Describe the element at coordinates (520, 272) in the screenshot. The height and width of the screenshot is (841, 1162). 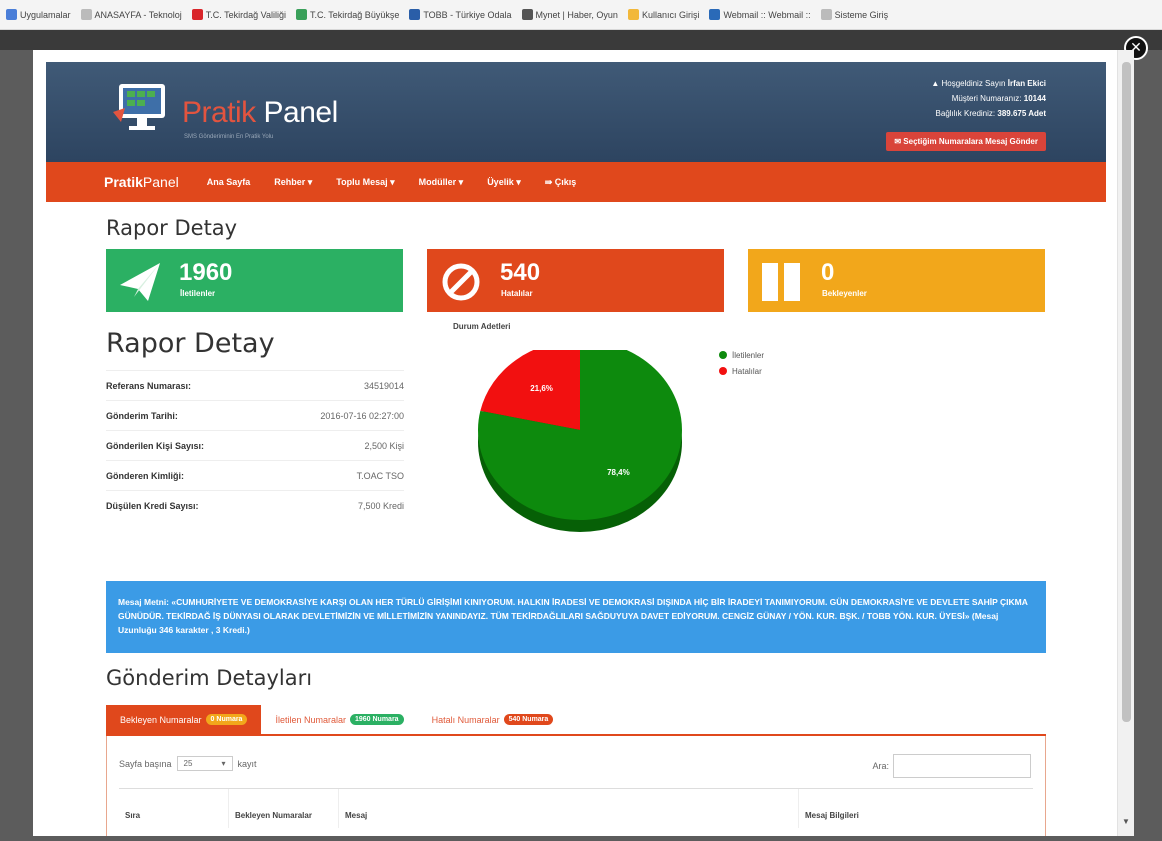
I see `stat-errors-value: 540` at that location.